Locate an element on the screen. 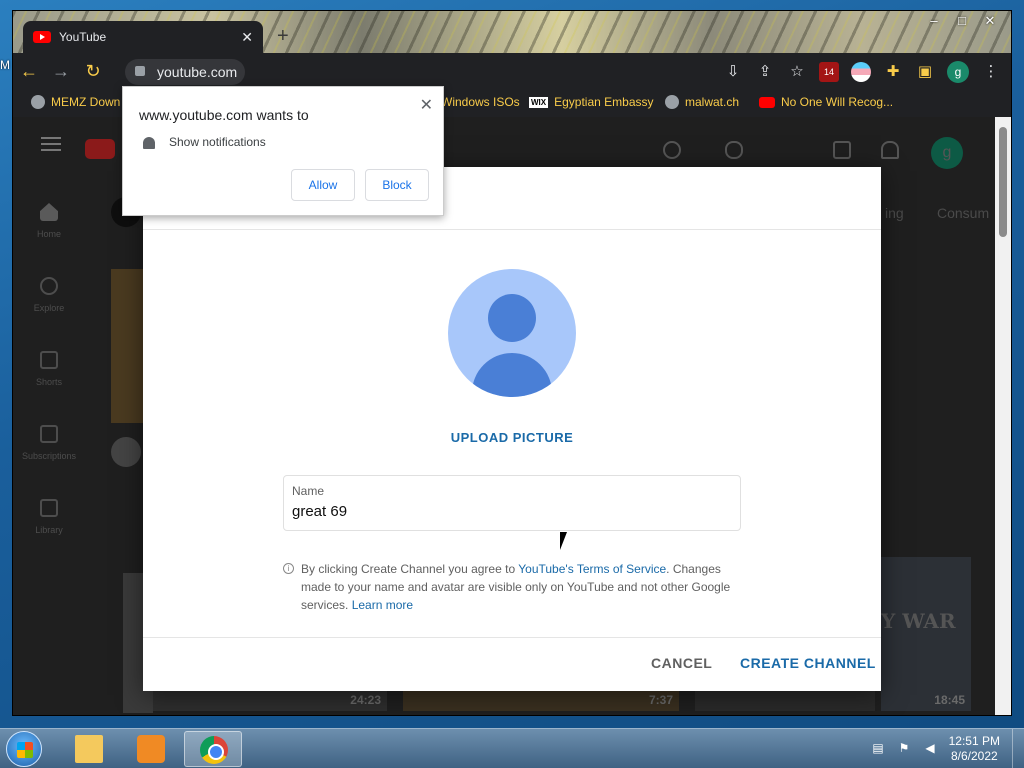  bookmark-star-icon: ☆ is located at coordinates (797, 72).